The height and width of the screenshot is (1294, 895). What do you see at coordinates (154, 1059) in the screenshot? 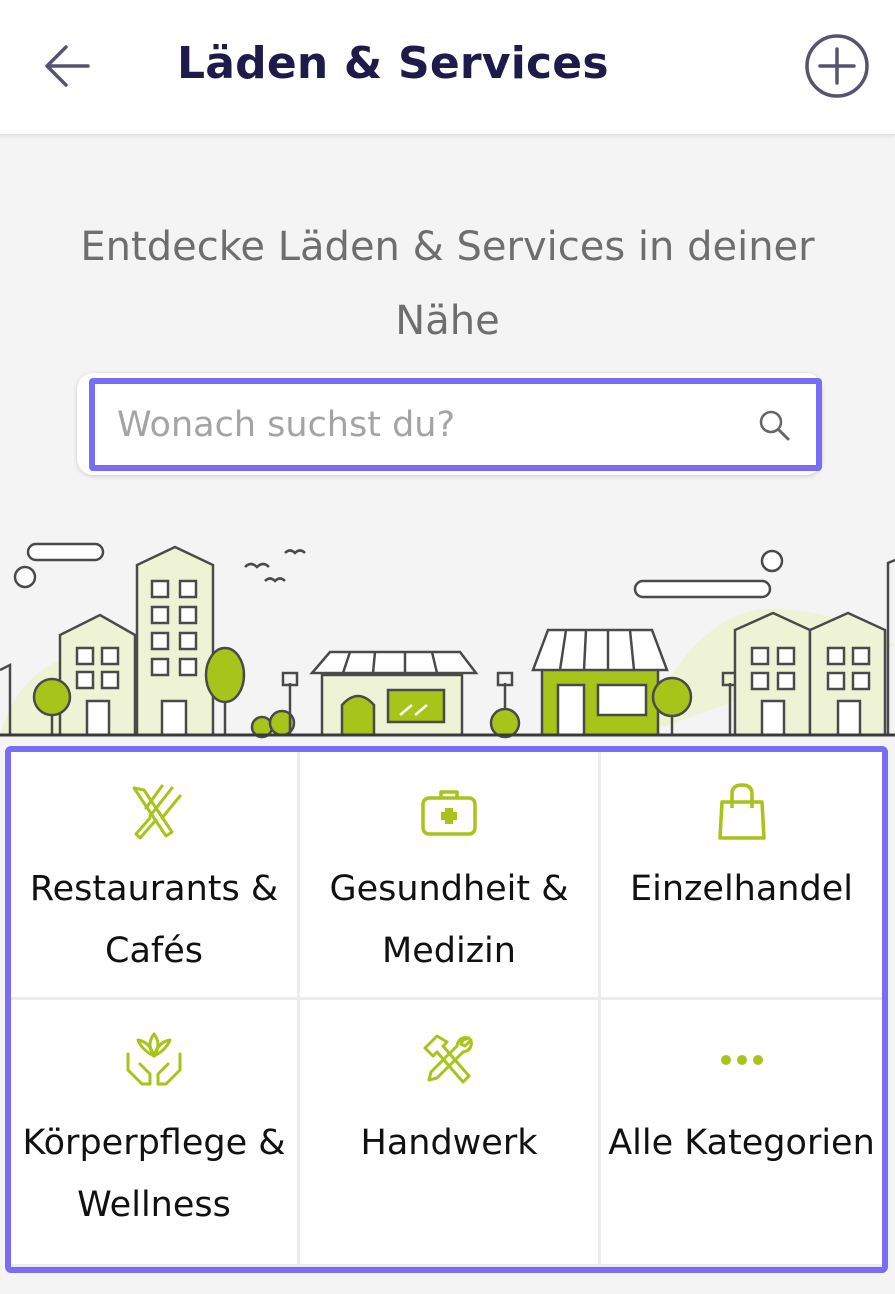
I see `lotus-hands-icon` at bounding box center [154, 1059].